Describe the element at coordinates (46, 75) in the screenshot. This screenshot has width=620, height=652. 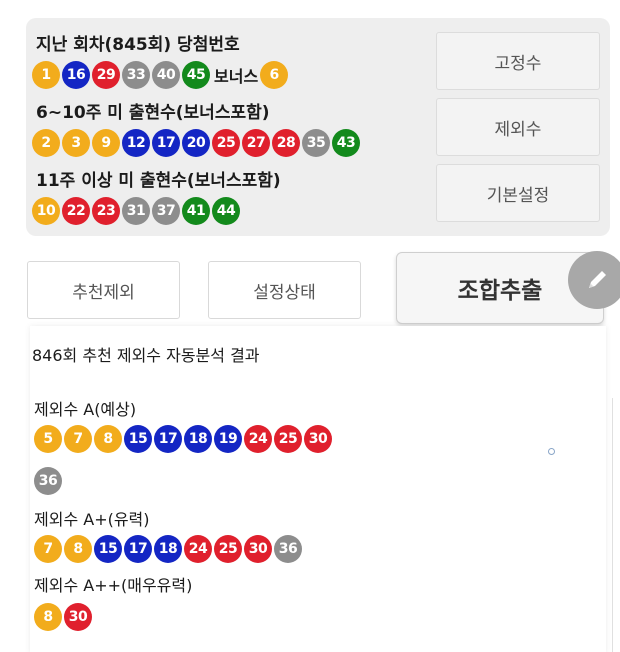
I see `number-ball: 1` at that location.